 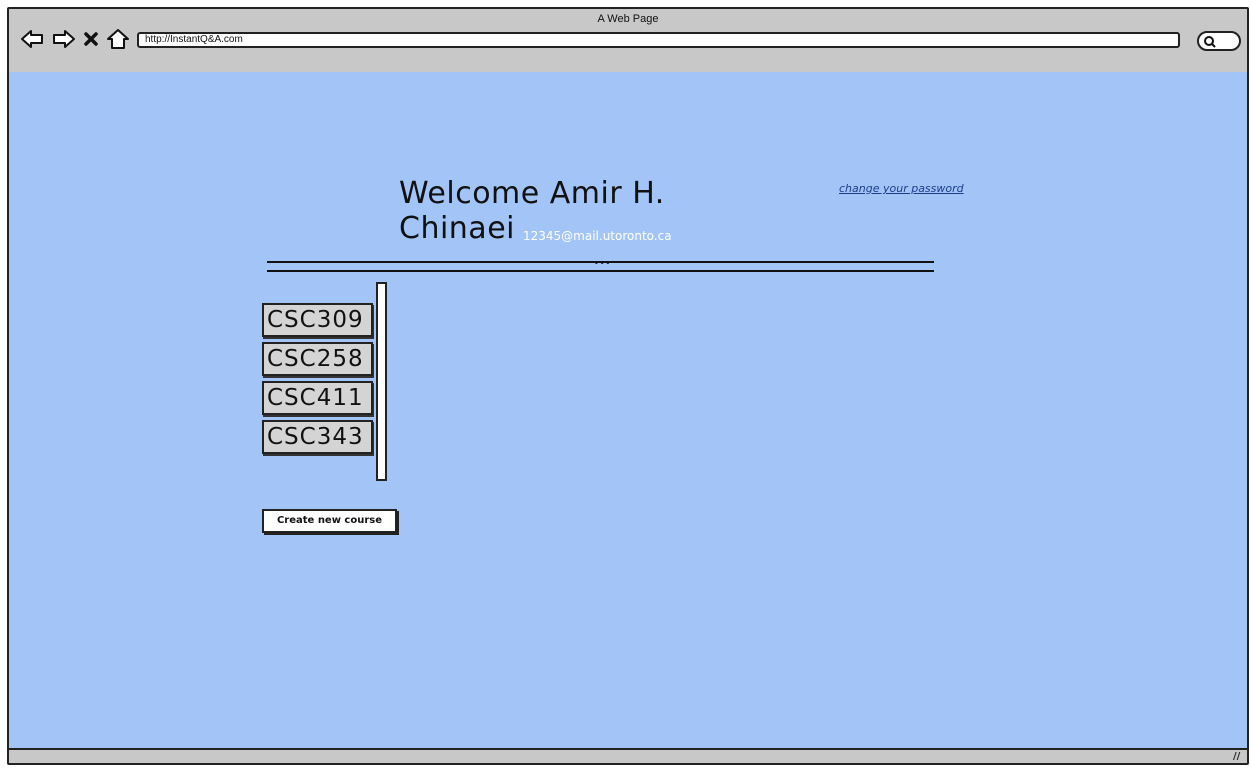 I want to click on back-icon, so click(x=32, y=39).